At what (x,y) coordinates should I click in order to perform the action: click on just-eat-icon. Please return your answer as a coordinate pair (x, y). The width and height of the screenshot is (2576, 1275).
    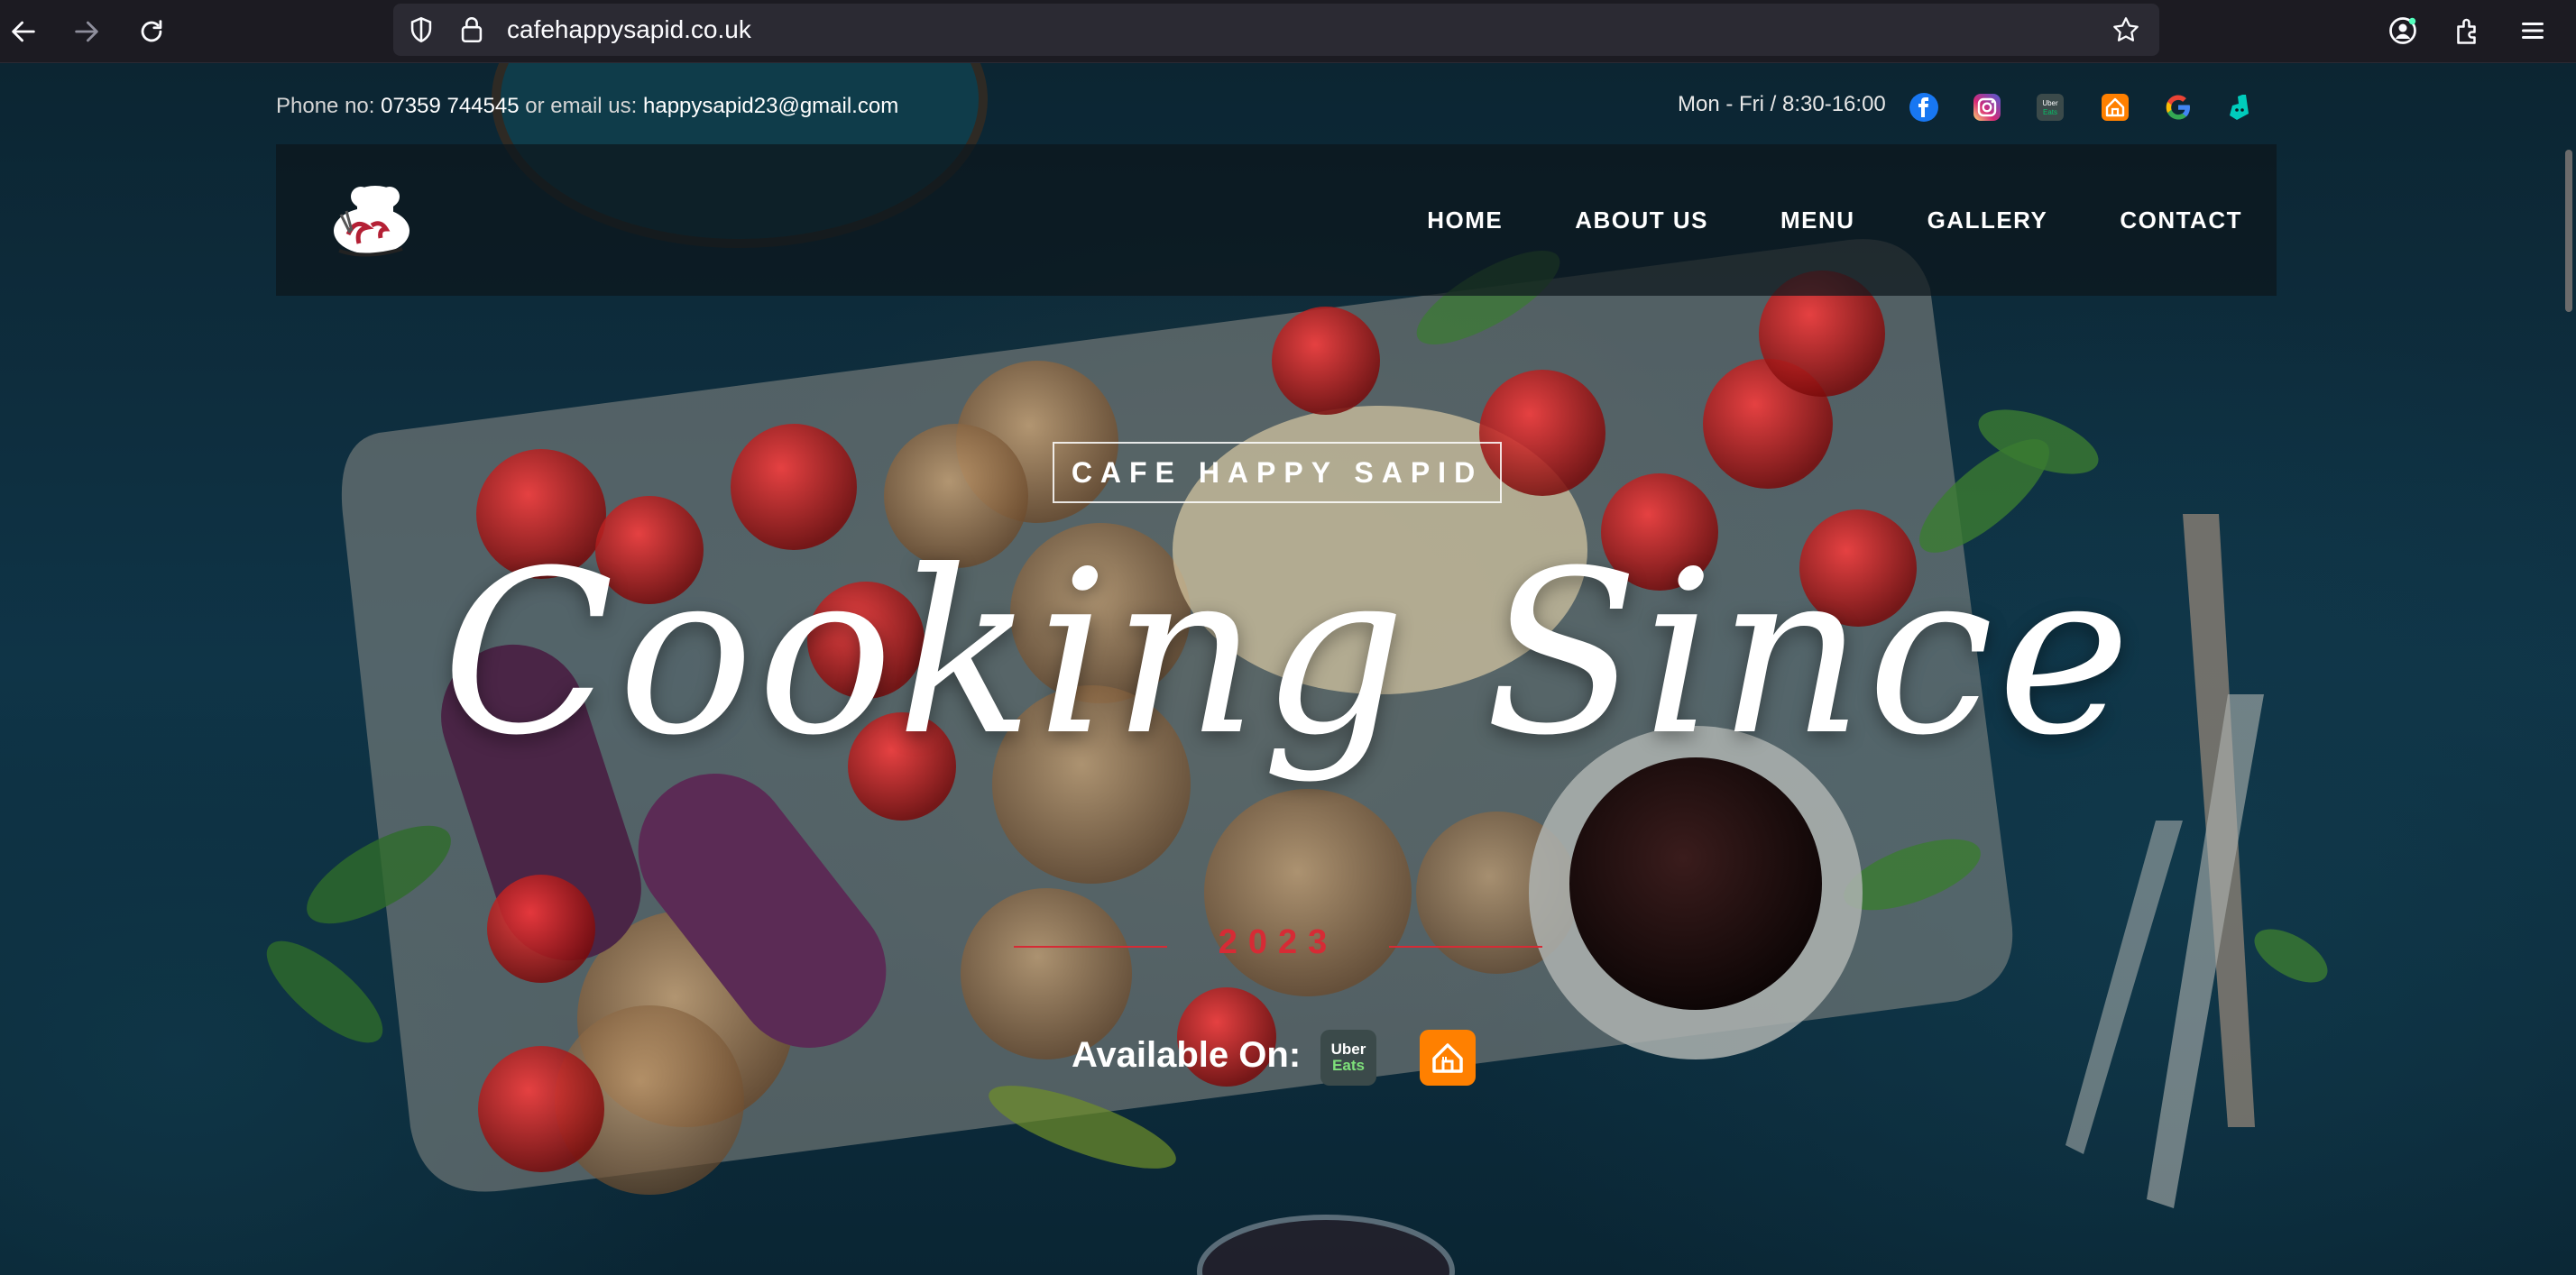
    Looking at the image, I should click on (2115, 108).